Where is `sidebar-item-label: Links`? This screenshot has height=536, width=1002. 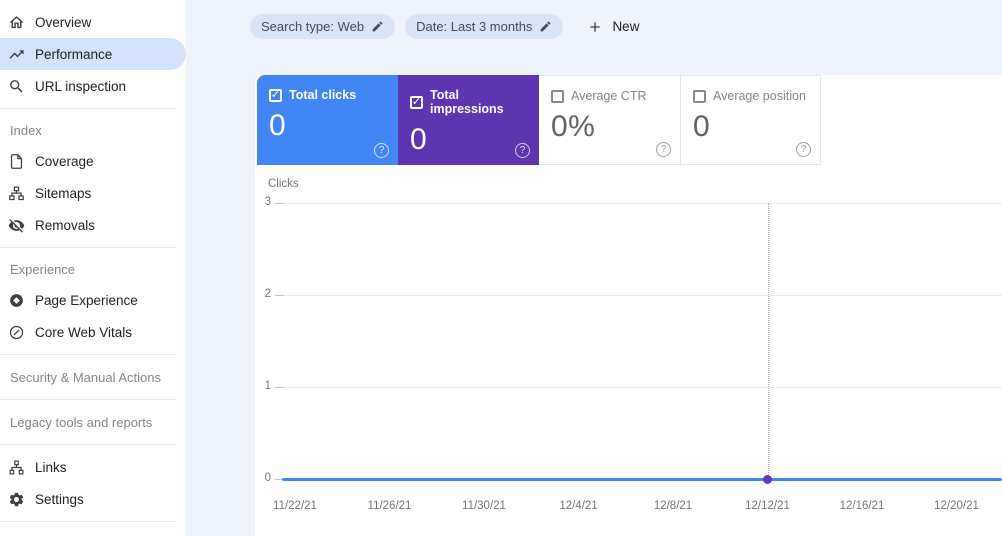 sidebar-item-label: Links is located at coordinates (51, 467).